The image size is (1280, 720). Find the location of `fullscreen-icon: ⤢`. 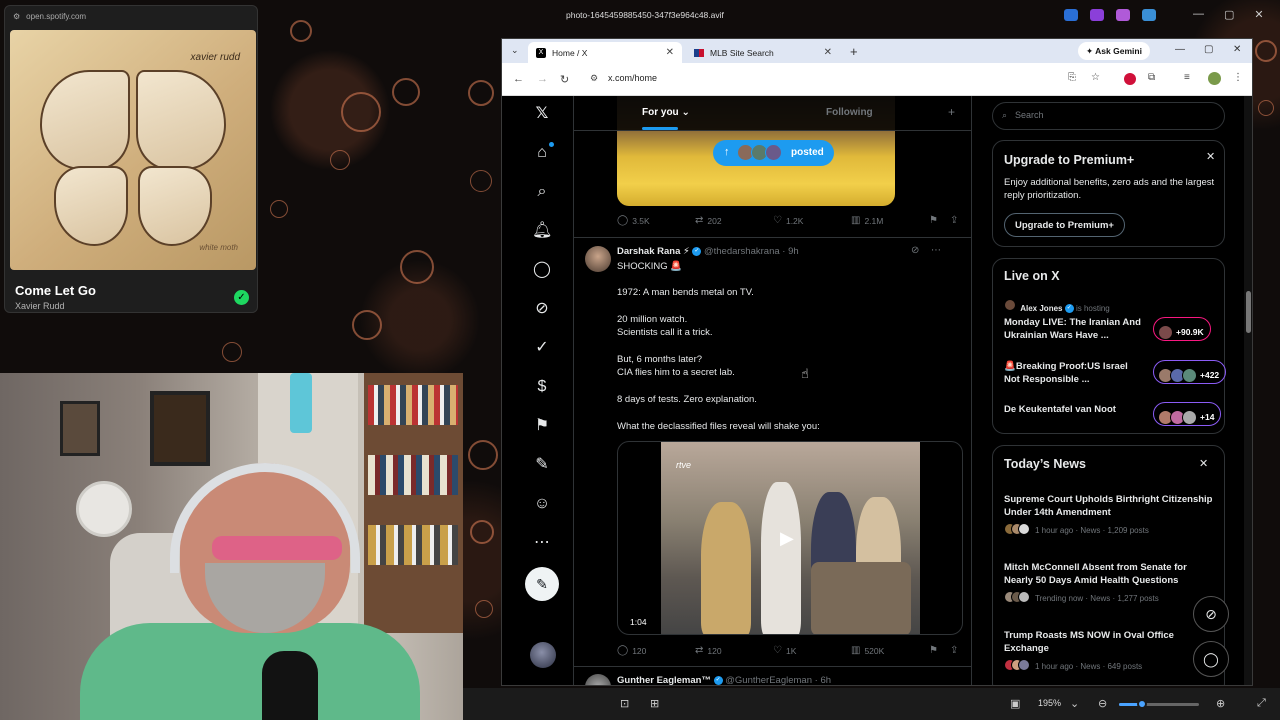

fullscreen-icon: ⤢ is located at coordinates (1261, 703).